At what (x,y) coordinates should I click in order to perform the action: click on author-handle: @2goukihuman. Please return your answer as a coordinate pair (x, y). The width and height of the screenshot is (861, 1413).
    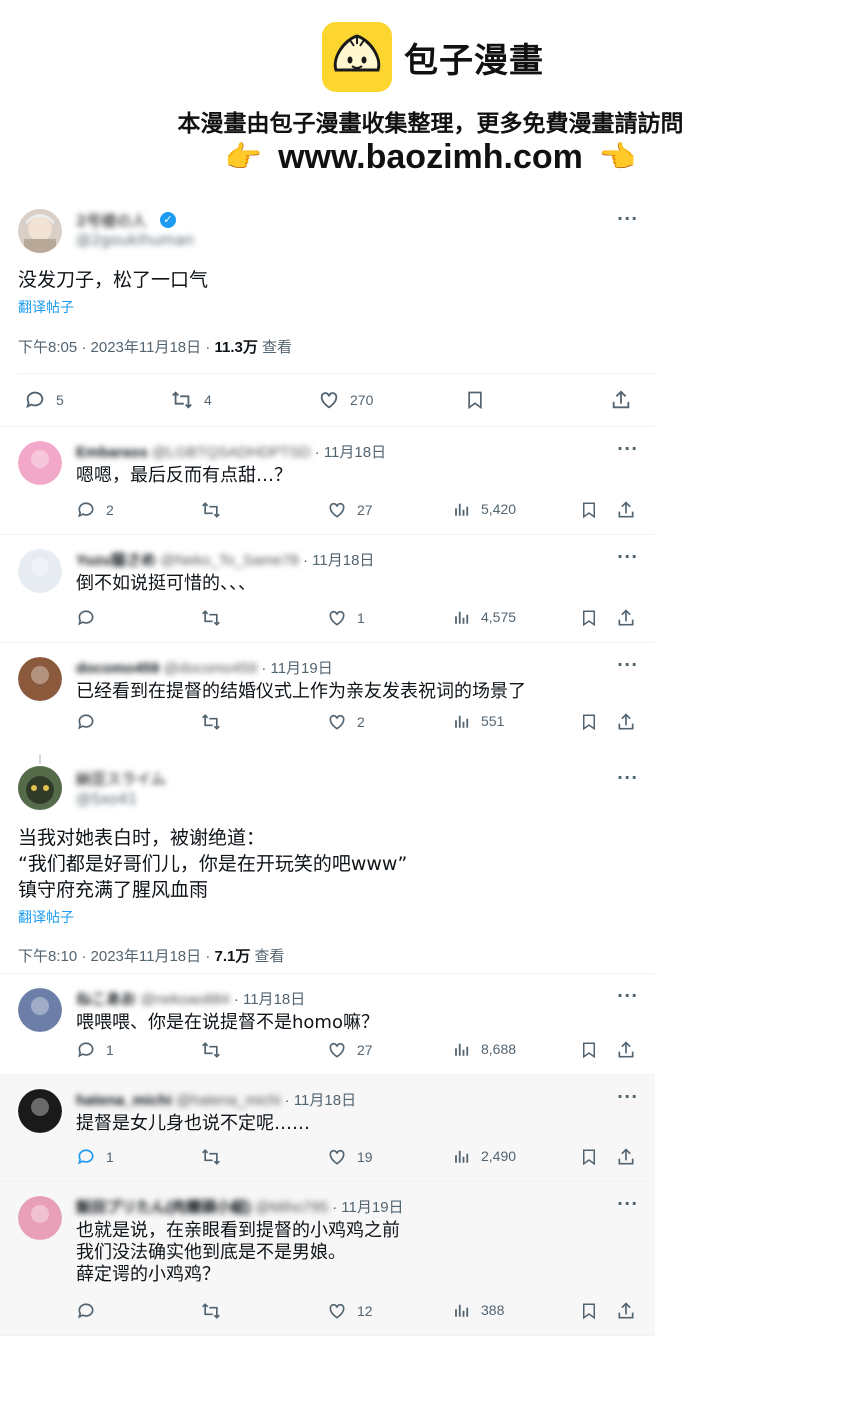
    Looking at the image, I should click on (135, 240).